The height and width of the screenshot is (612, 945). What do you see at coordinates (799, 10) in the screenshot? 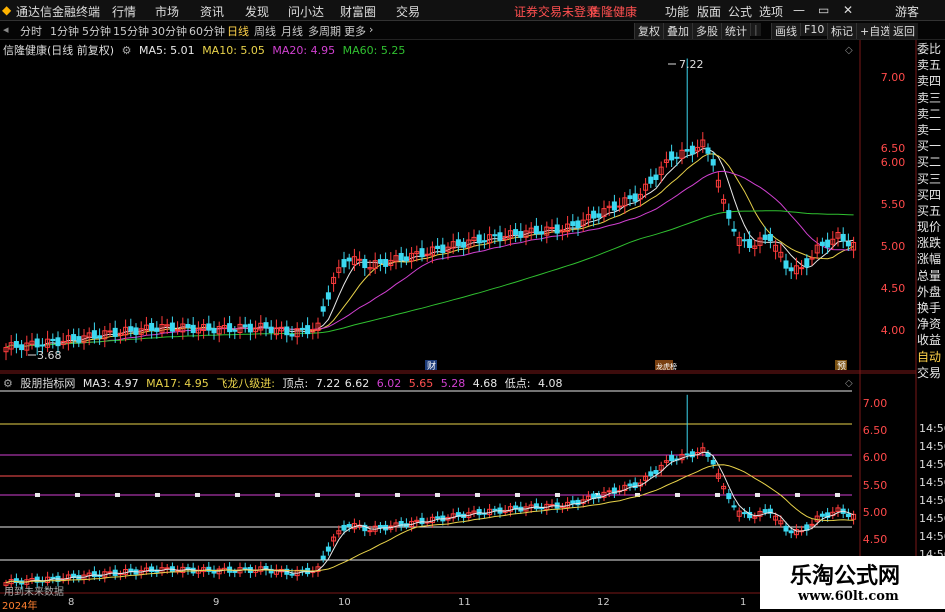
I see `minimize-icon: —` at bounding box center [799, 10].